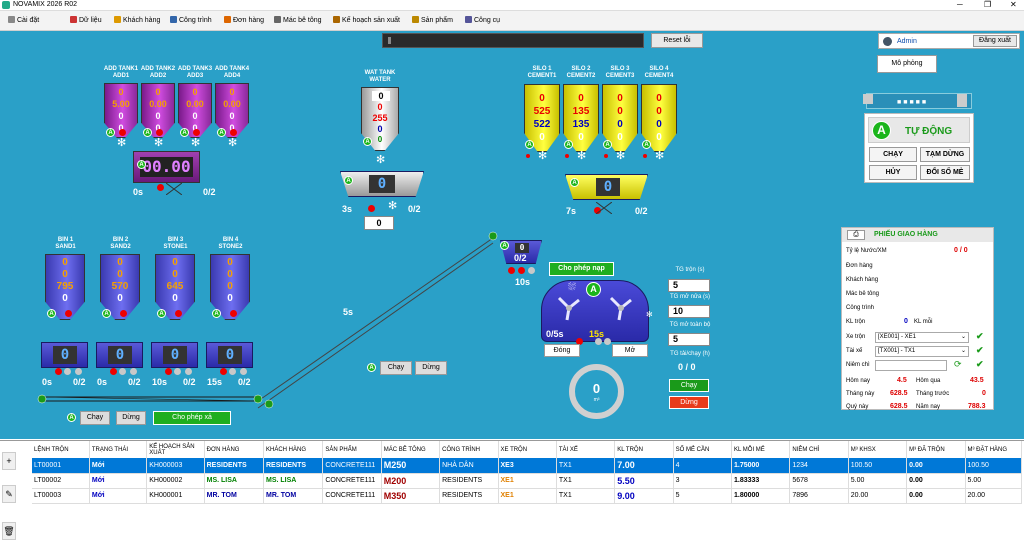 The image size is (1024, 552). What do you see at coordinates (293, 481) in the screenshot?
I see `table-cell: MS. LISA` at bounding box center [293, 481].